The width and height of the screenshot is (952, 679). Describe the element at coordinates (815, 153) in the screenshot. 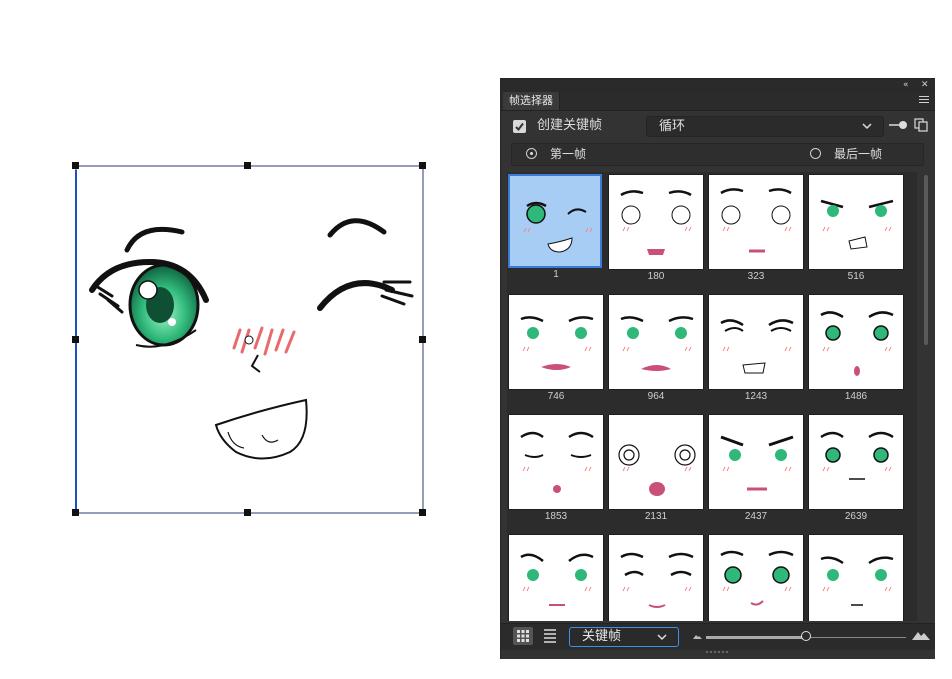

I see `last-frame-radio` at that location.